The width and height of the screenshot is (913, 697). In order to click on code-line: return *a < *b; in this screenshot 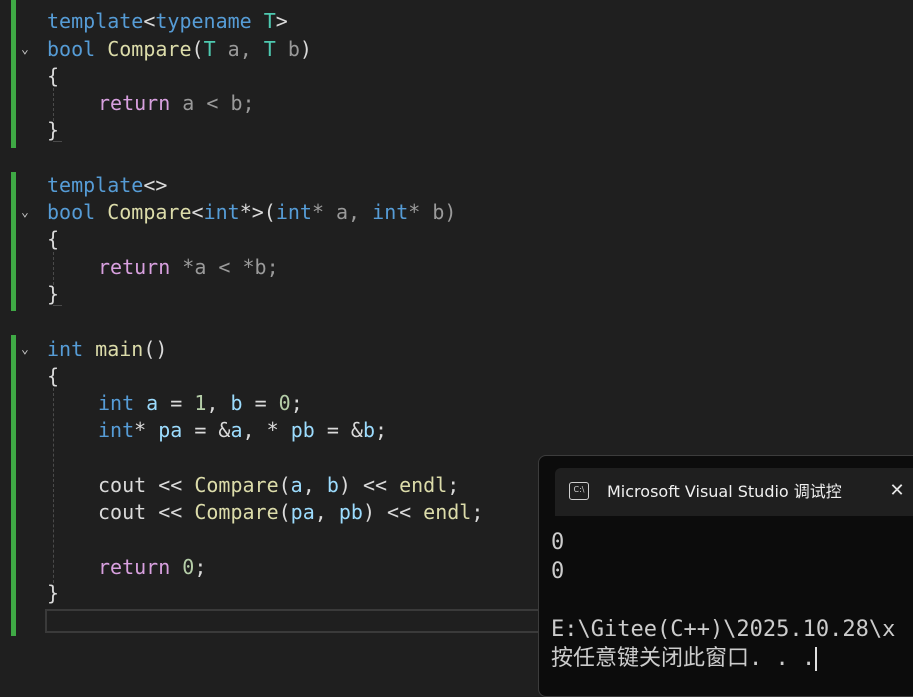, I will do `click(188, 267)`.